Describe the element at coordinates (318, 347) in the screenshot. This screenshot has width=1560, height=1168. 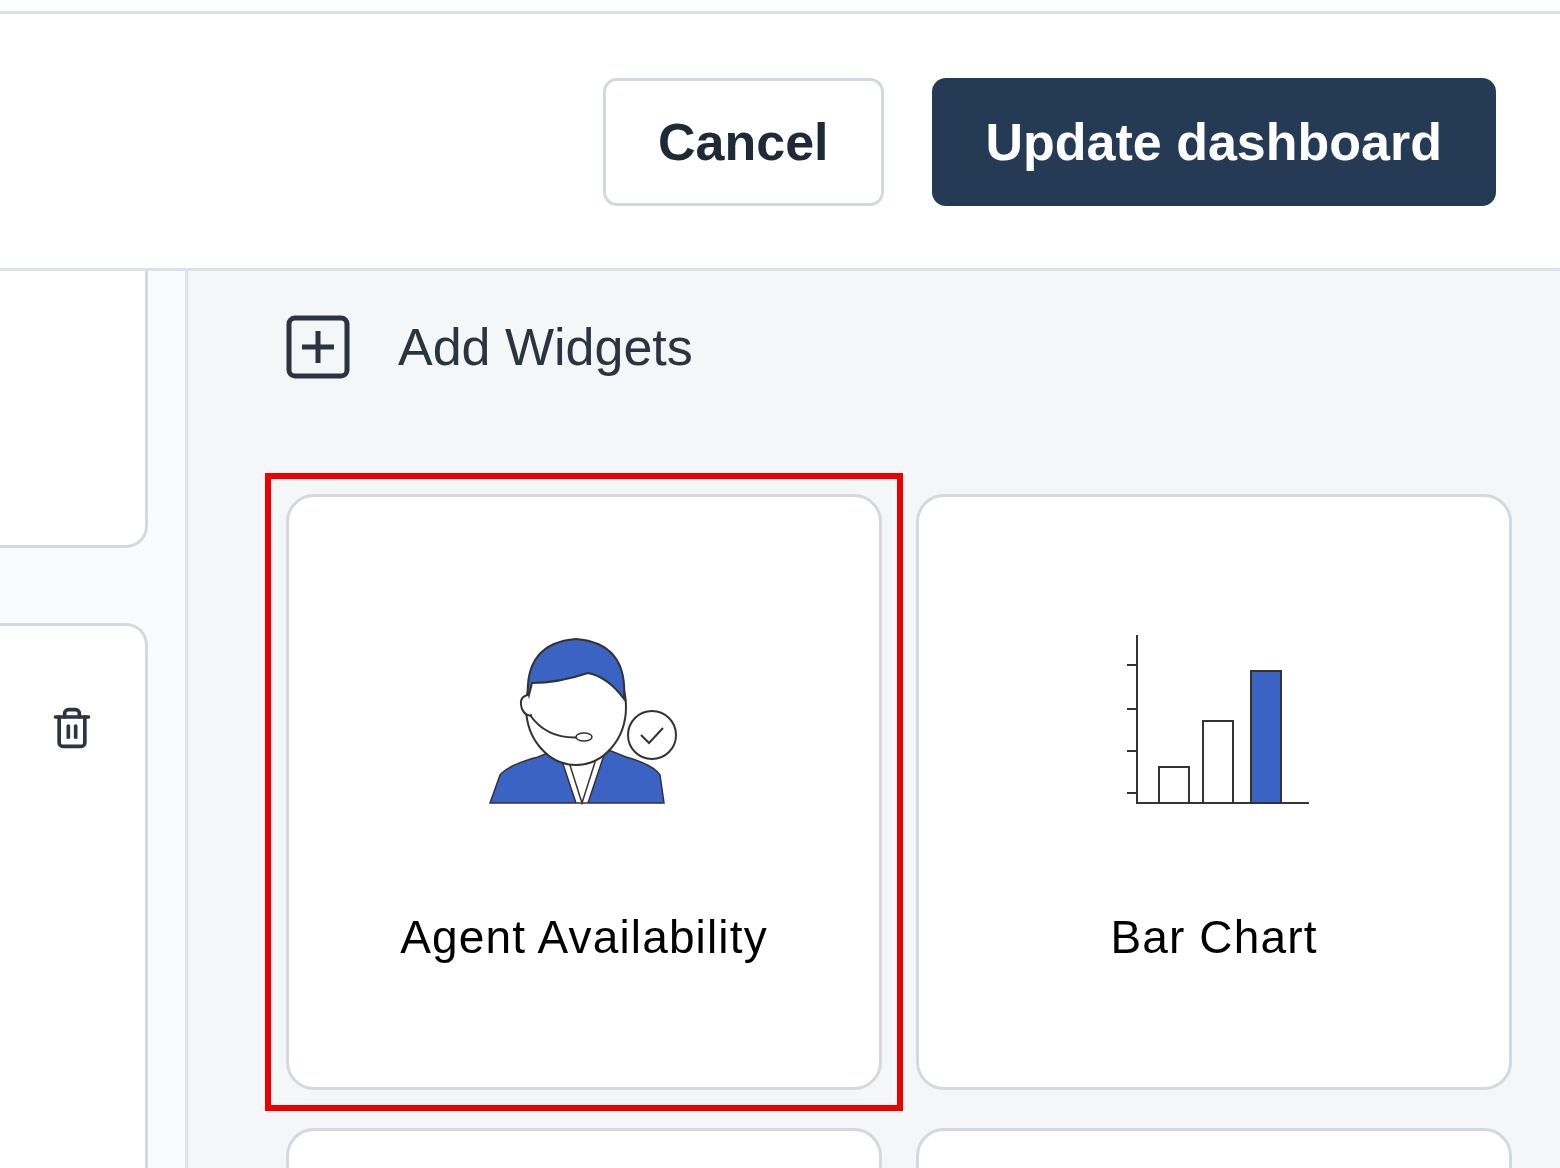
I see `add-icon` at that location.